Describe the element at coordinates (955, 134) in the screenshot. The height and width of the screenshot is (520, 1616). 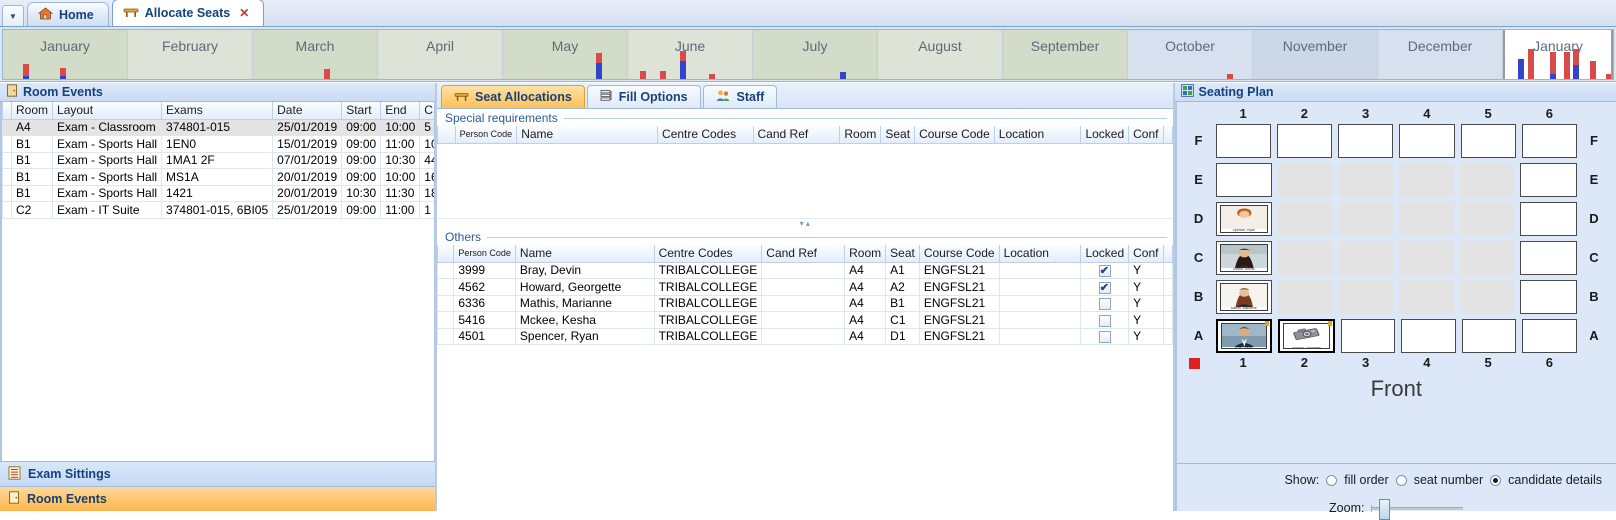
I see `column-header: Course Code` at that location.